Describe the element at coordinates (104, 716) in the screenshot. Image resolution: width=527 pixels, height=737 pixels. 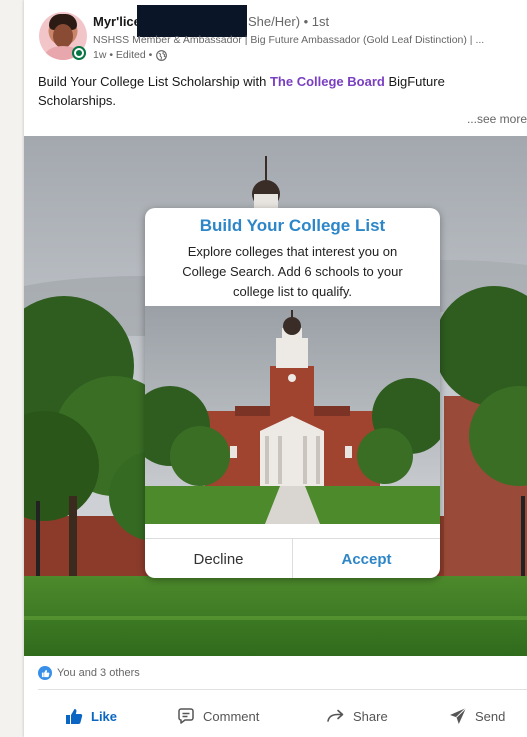
I see `like-label: Like` at that location.